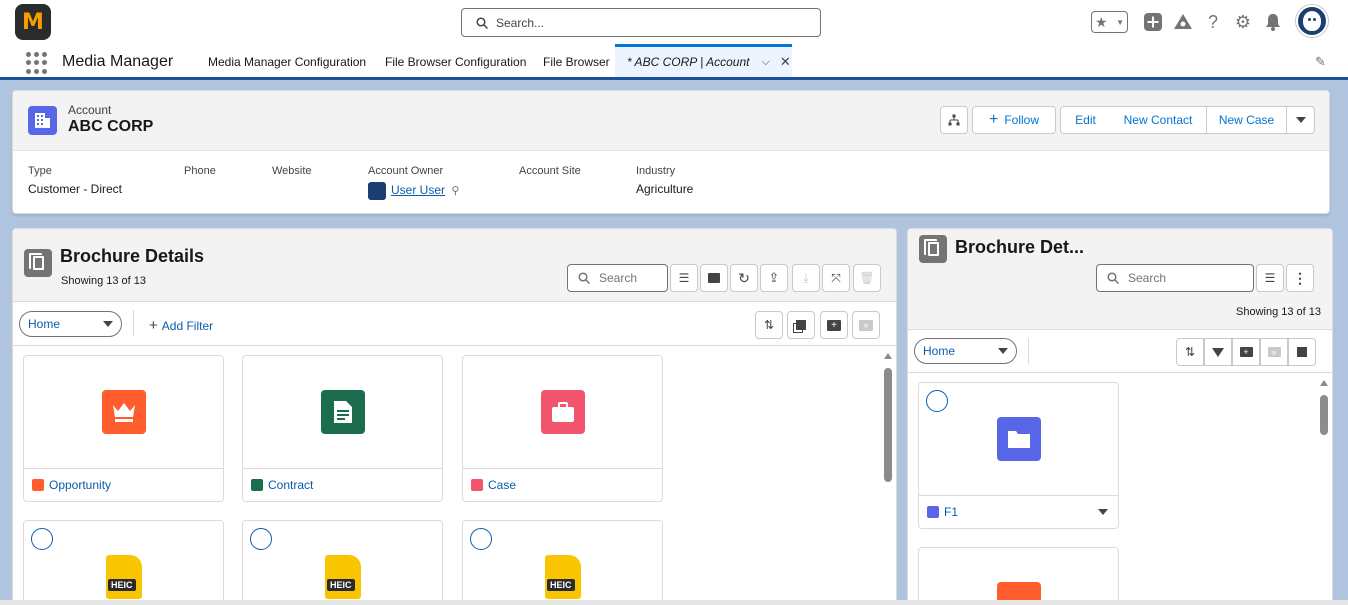  What do you see at coordinates (1103, 512) in the screenshot?
I see `chevron-down-icon` at bounding box center [1103, 512].